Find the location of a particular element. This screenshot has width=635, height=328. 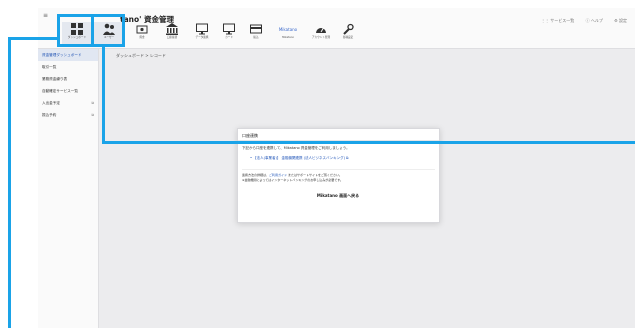

guide-link: ご利用ガイド is located at coordinates (278, 175).